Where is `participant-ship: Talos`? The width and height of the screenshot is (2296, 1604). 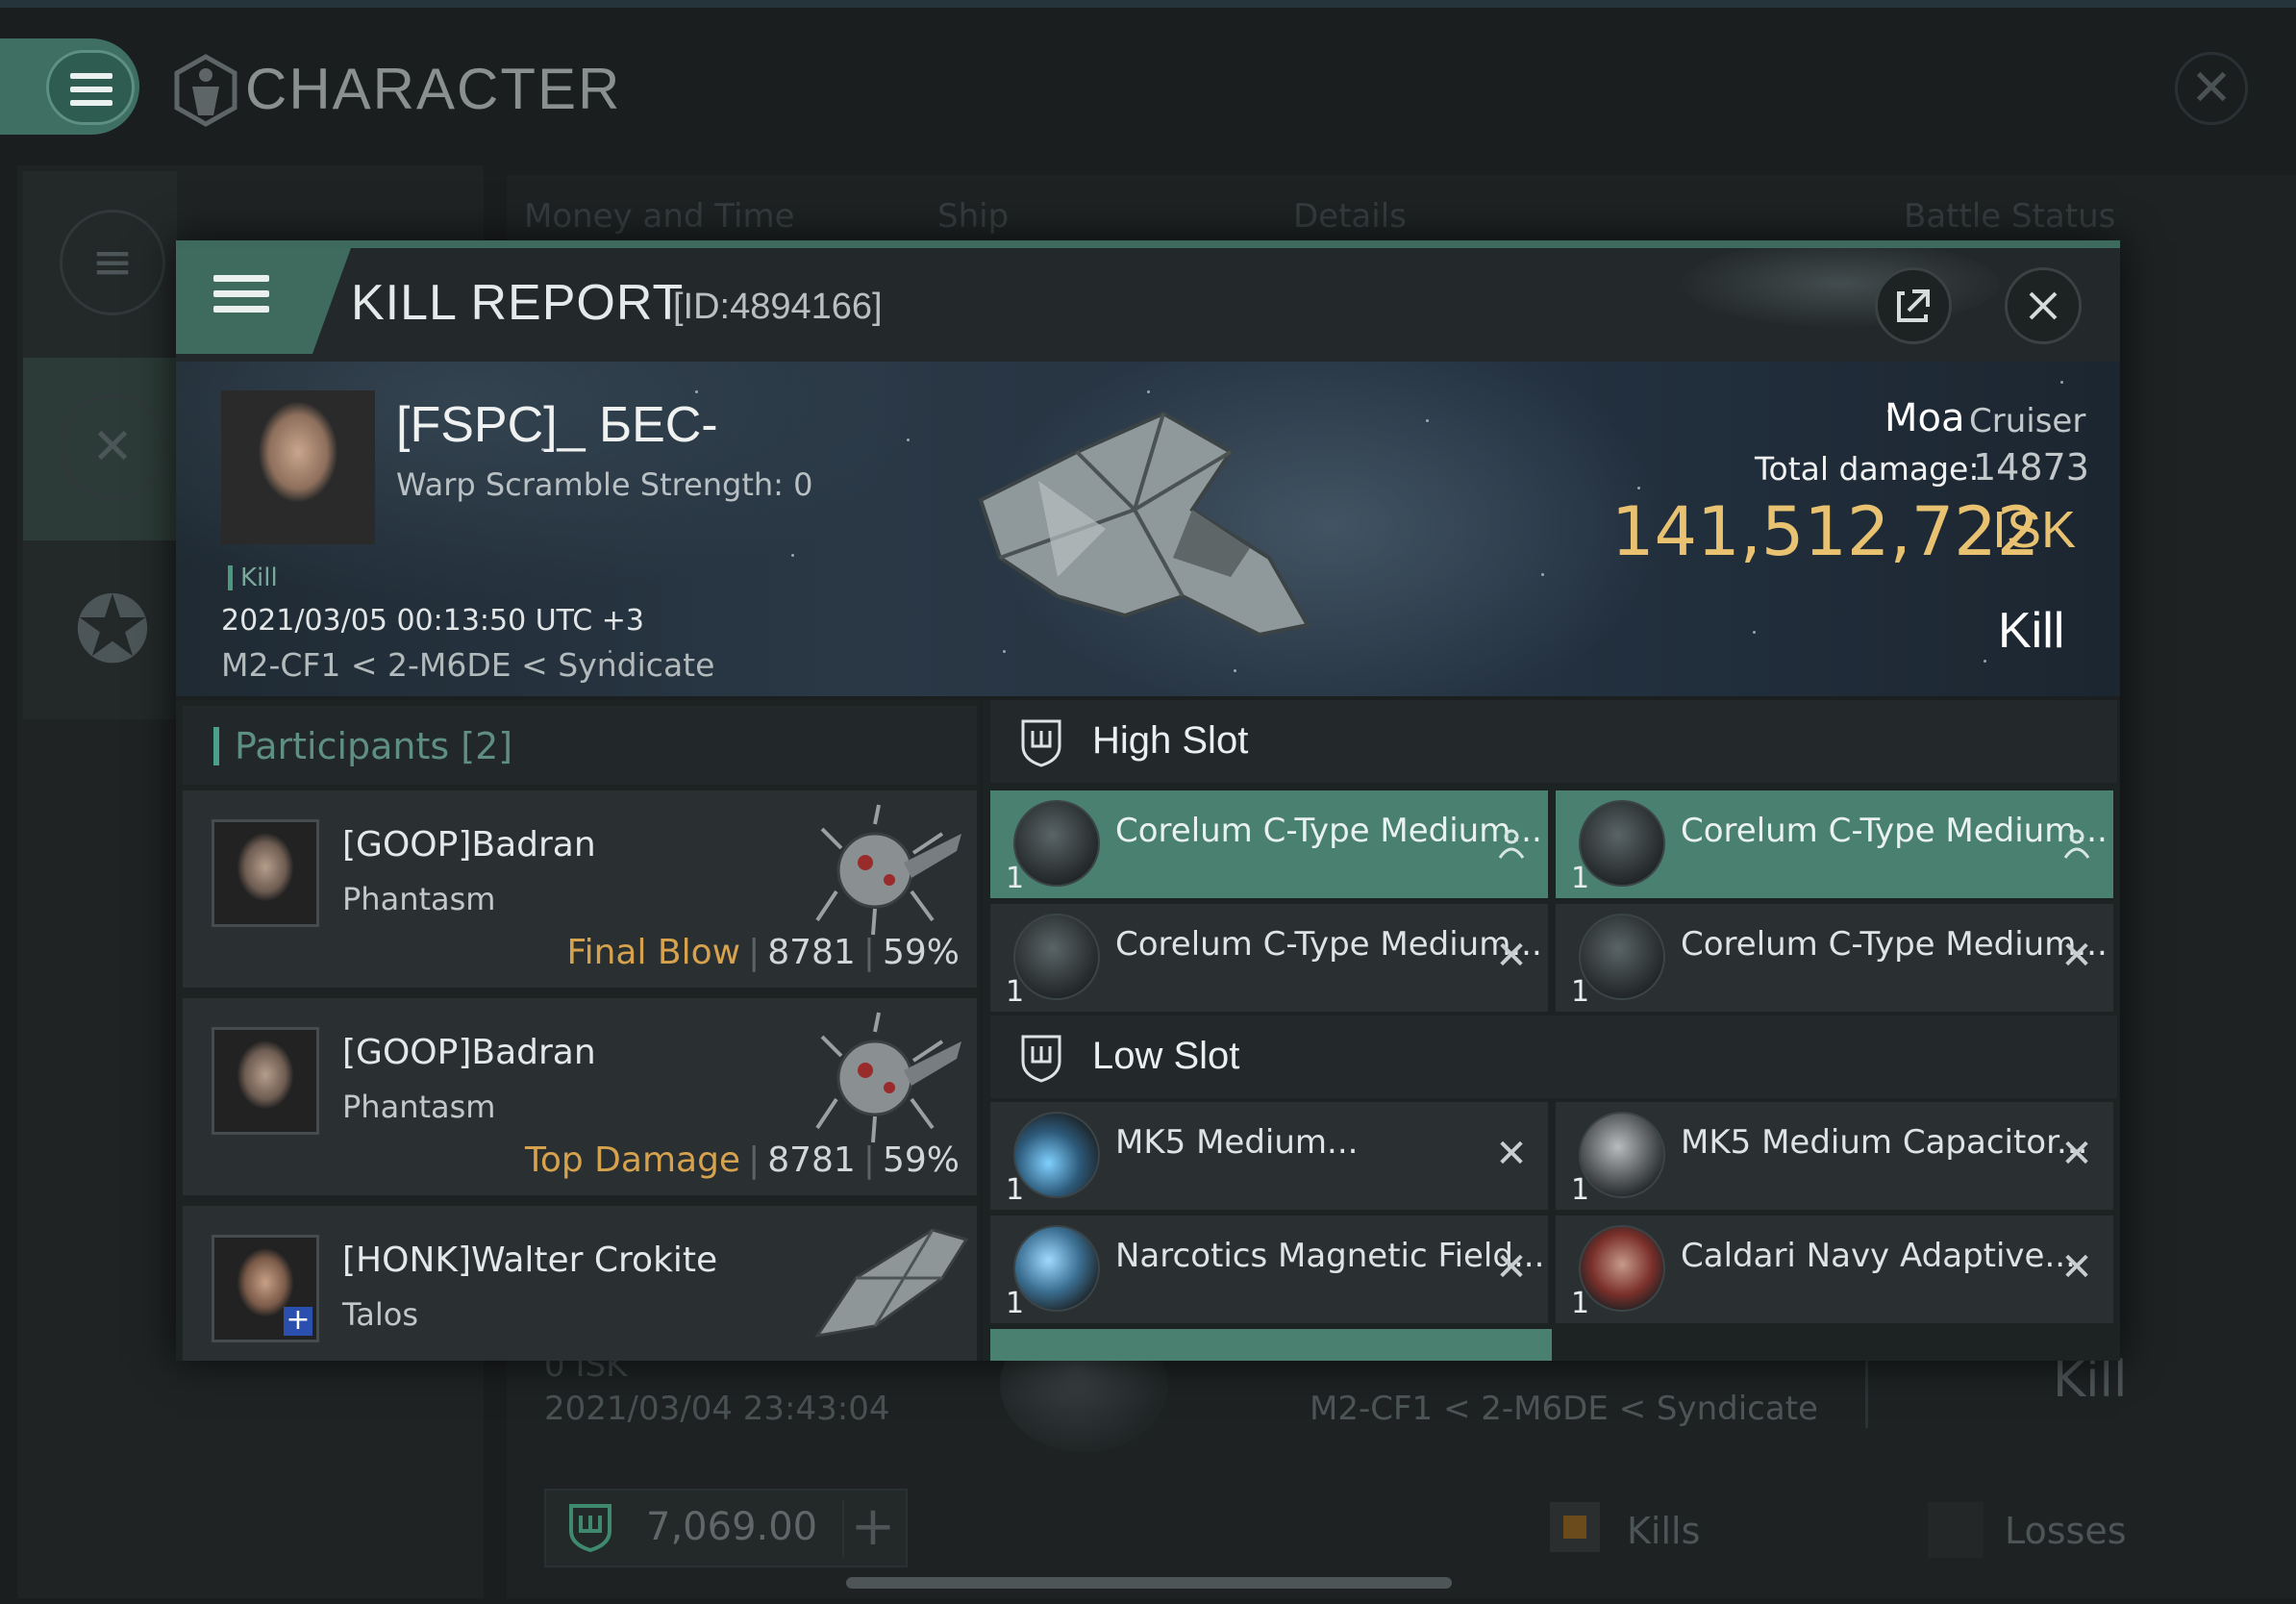 participant-ship: Talos is located at coordinates (380, 1314).